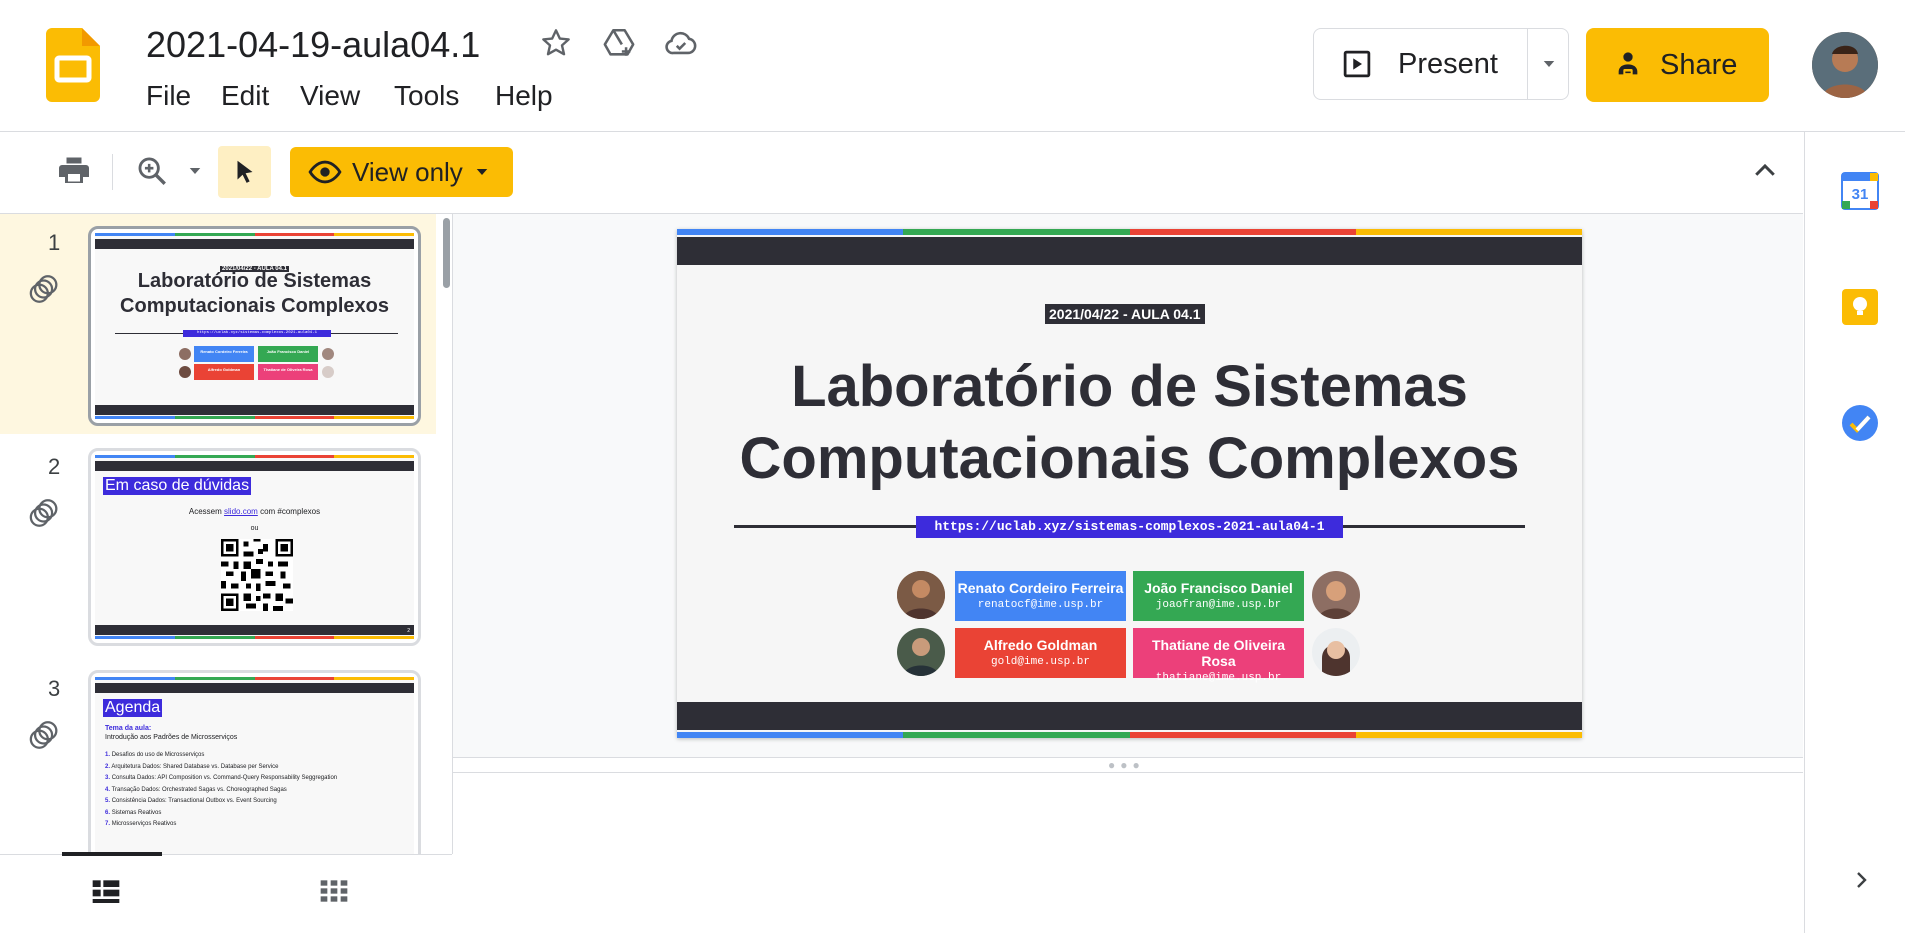 Image resolution: width=1905 pixels, height=934 pixels. Describe the element at coordinates (1420, 64) in the screenshot. I see `present-button: Present` at that location.